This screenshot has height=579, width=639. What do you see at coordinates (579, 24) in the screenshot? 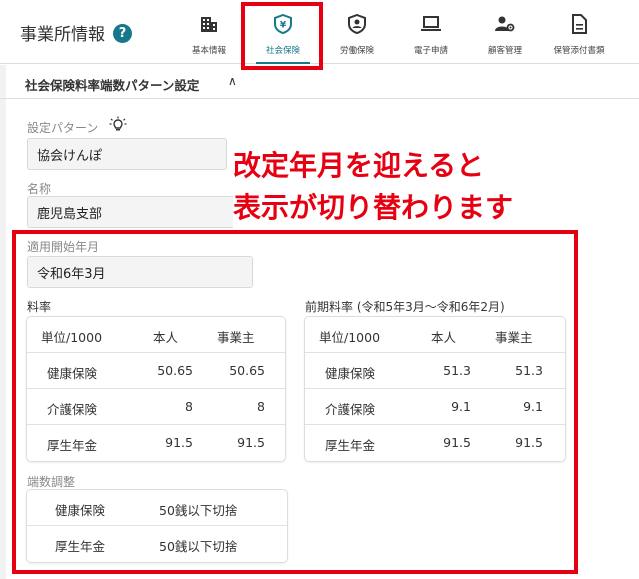
I see `document-icon` at bounding box center [579, 24].